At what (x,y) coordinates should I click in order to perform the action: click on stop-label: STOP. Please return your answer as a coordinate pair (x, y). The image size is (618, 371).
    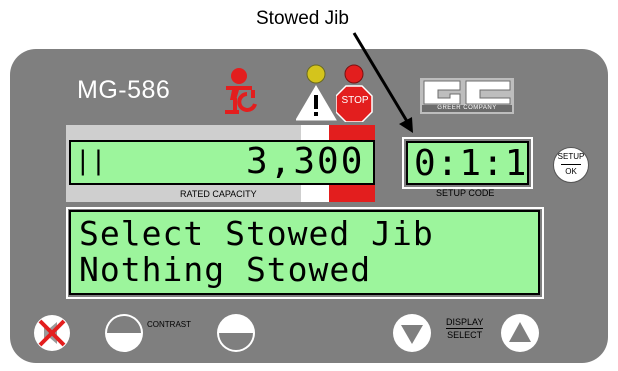
    Looking at the image, I should click on (355, 100).